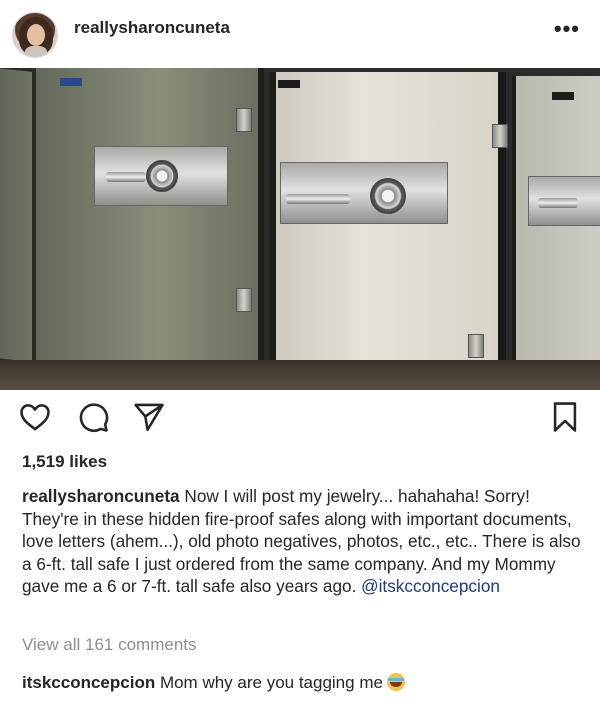  What do you see at coordinates (149, 417) in the screenshot?
I see `share-icon` at bounding box center [149, 417].